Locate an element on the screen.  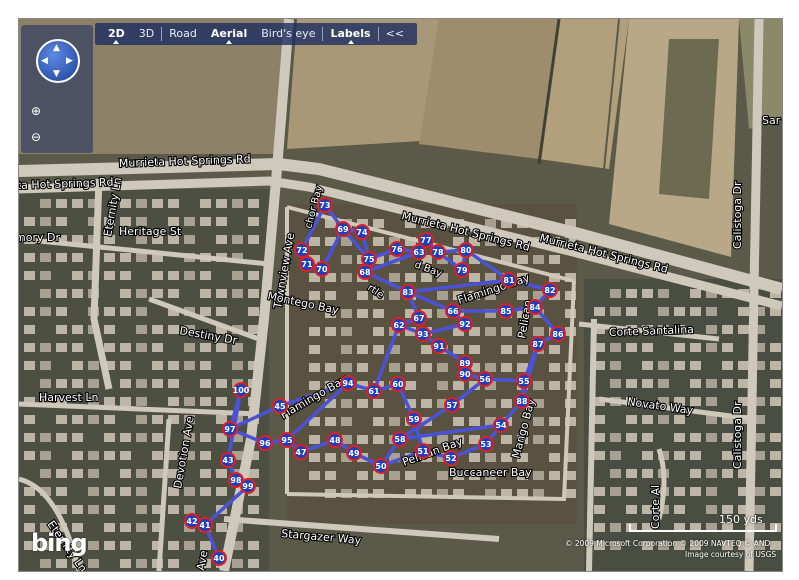
waypoint-marker: 67 is located at coordinates (419, 318).